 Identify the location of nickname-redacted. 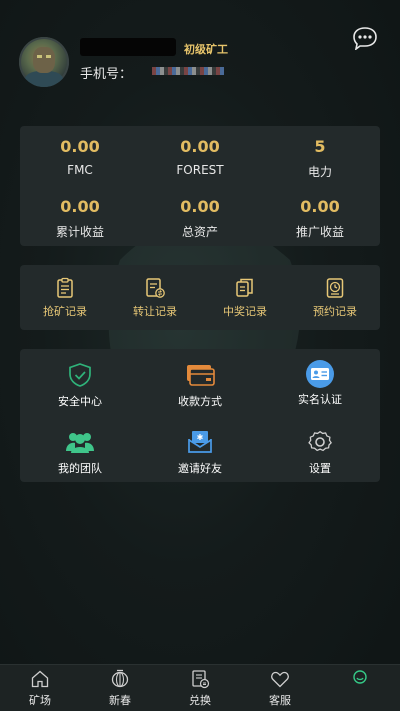
(128, 47).